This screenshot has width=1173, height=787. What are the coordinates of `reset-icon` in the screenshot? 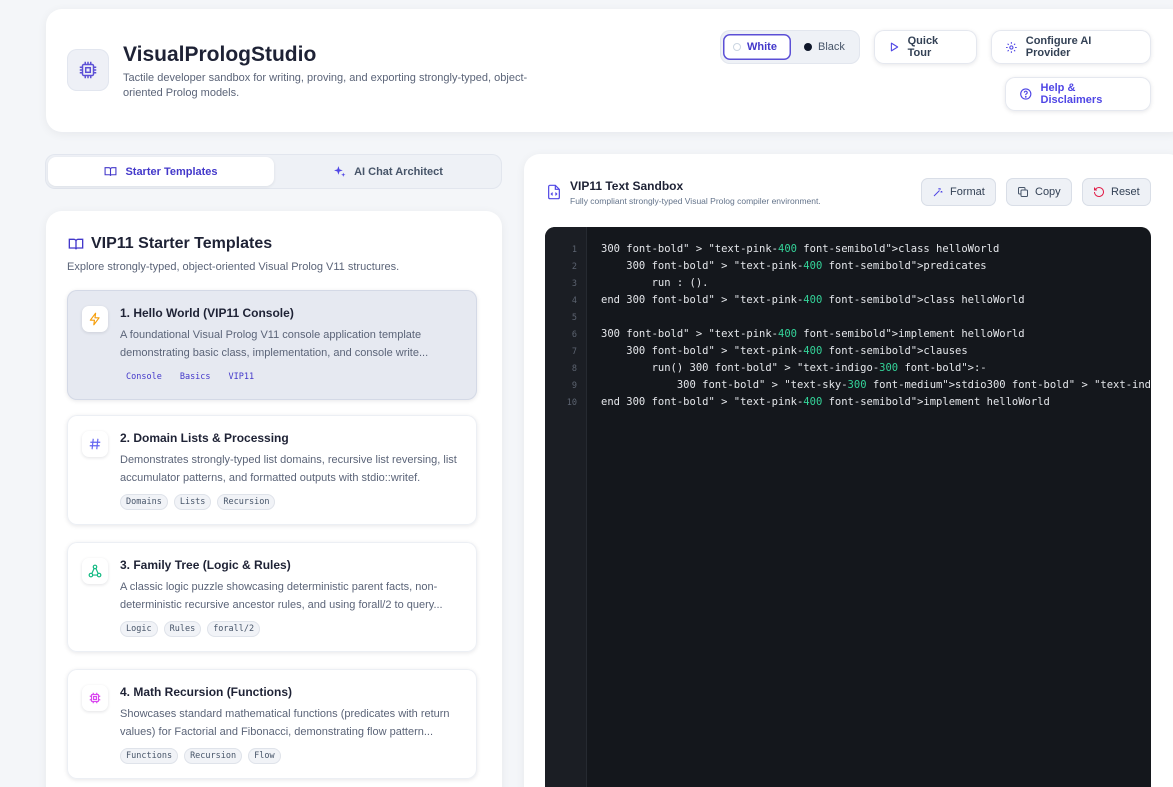 It's located at (1099, 192).